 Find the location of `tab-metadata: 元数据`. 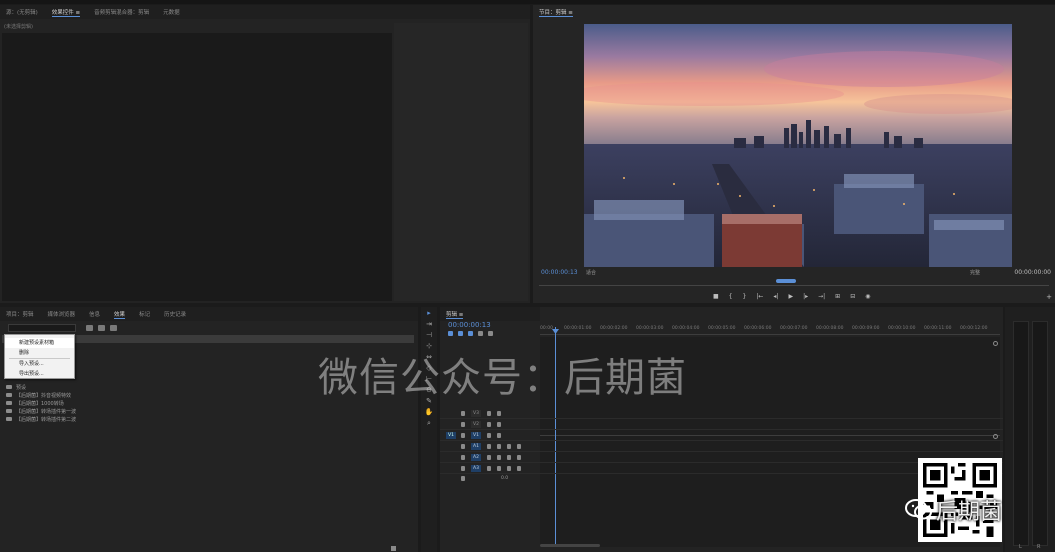

tab-metadata: 元数据 is located at coordinates (171, 12).